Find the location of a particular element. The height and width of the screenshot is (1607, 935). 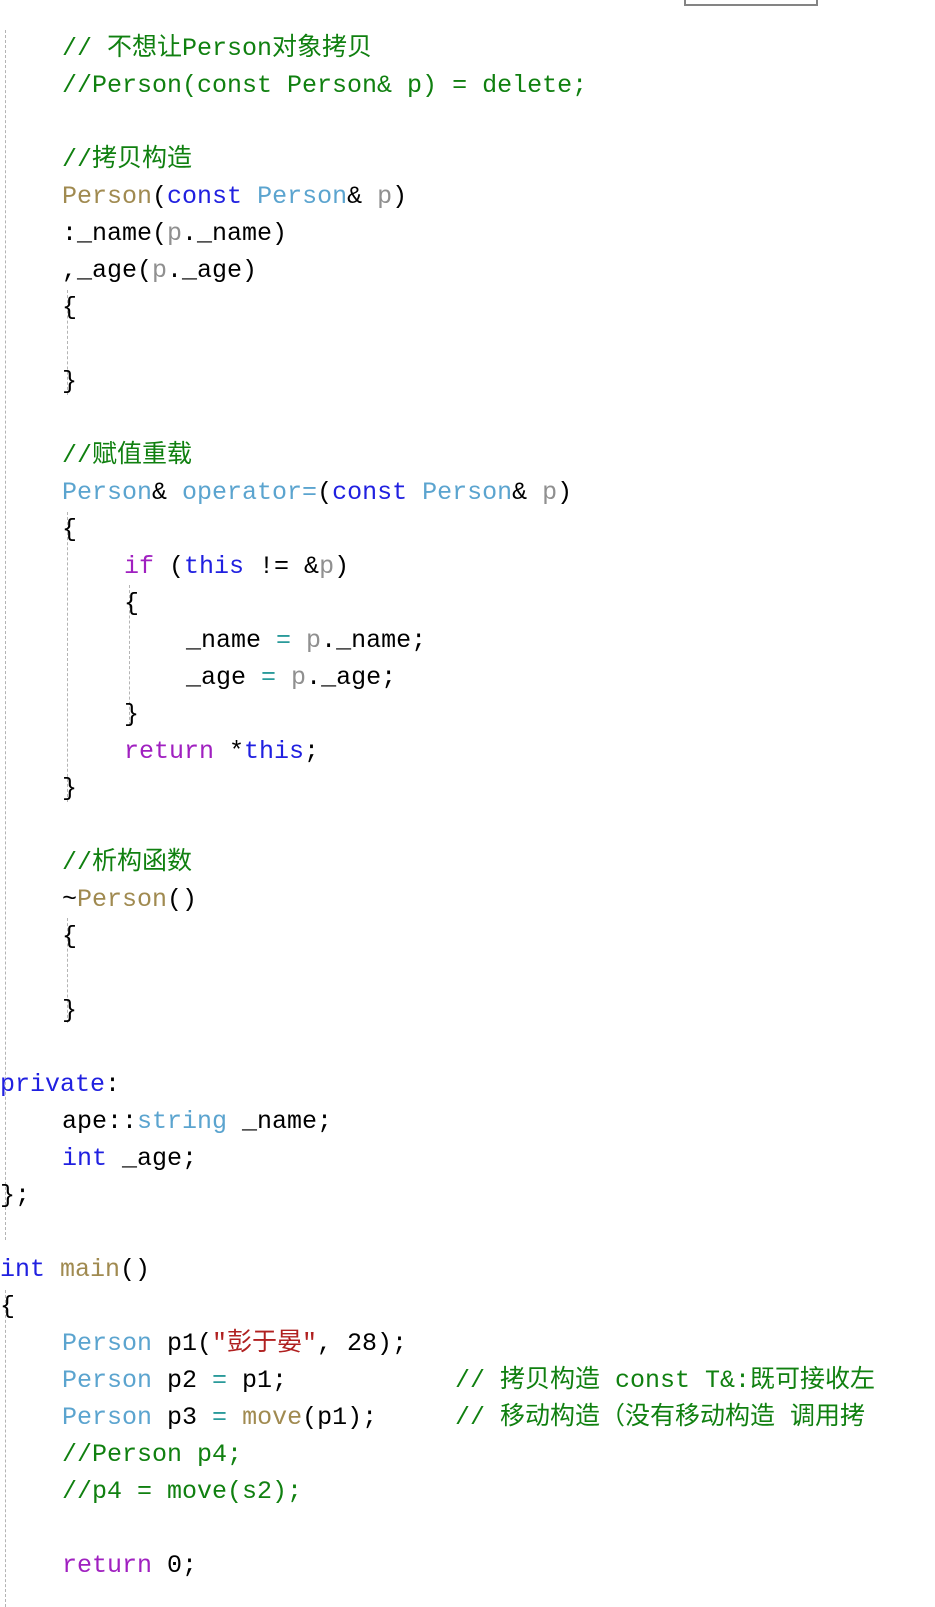

code-token: // 不想让Person对象拷贝 is located at coordinates (217, 48).